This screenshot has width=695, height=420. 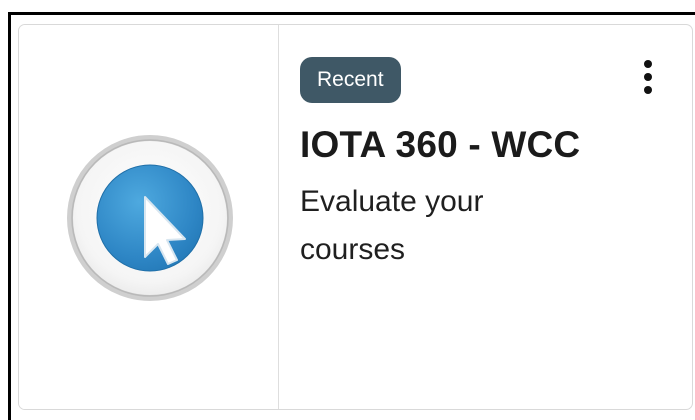 I want to click on kebab-menu-icon, so click(x=648, y=80).